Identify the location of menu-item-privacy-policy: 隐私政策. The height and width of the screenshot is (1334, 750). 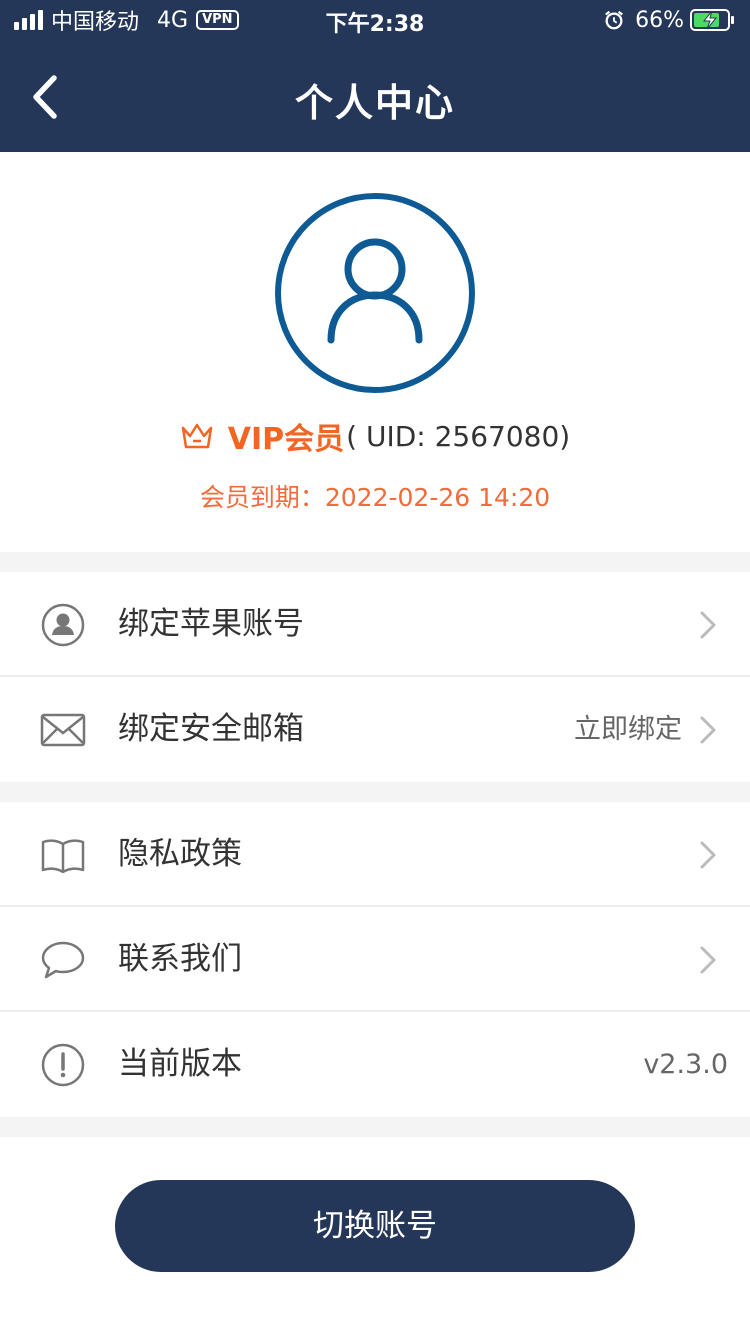
(375, 854).